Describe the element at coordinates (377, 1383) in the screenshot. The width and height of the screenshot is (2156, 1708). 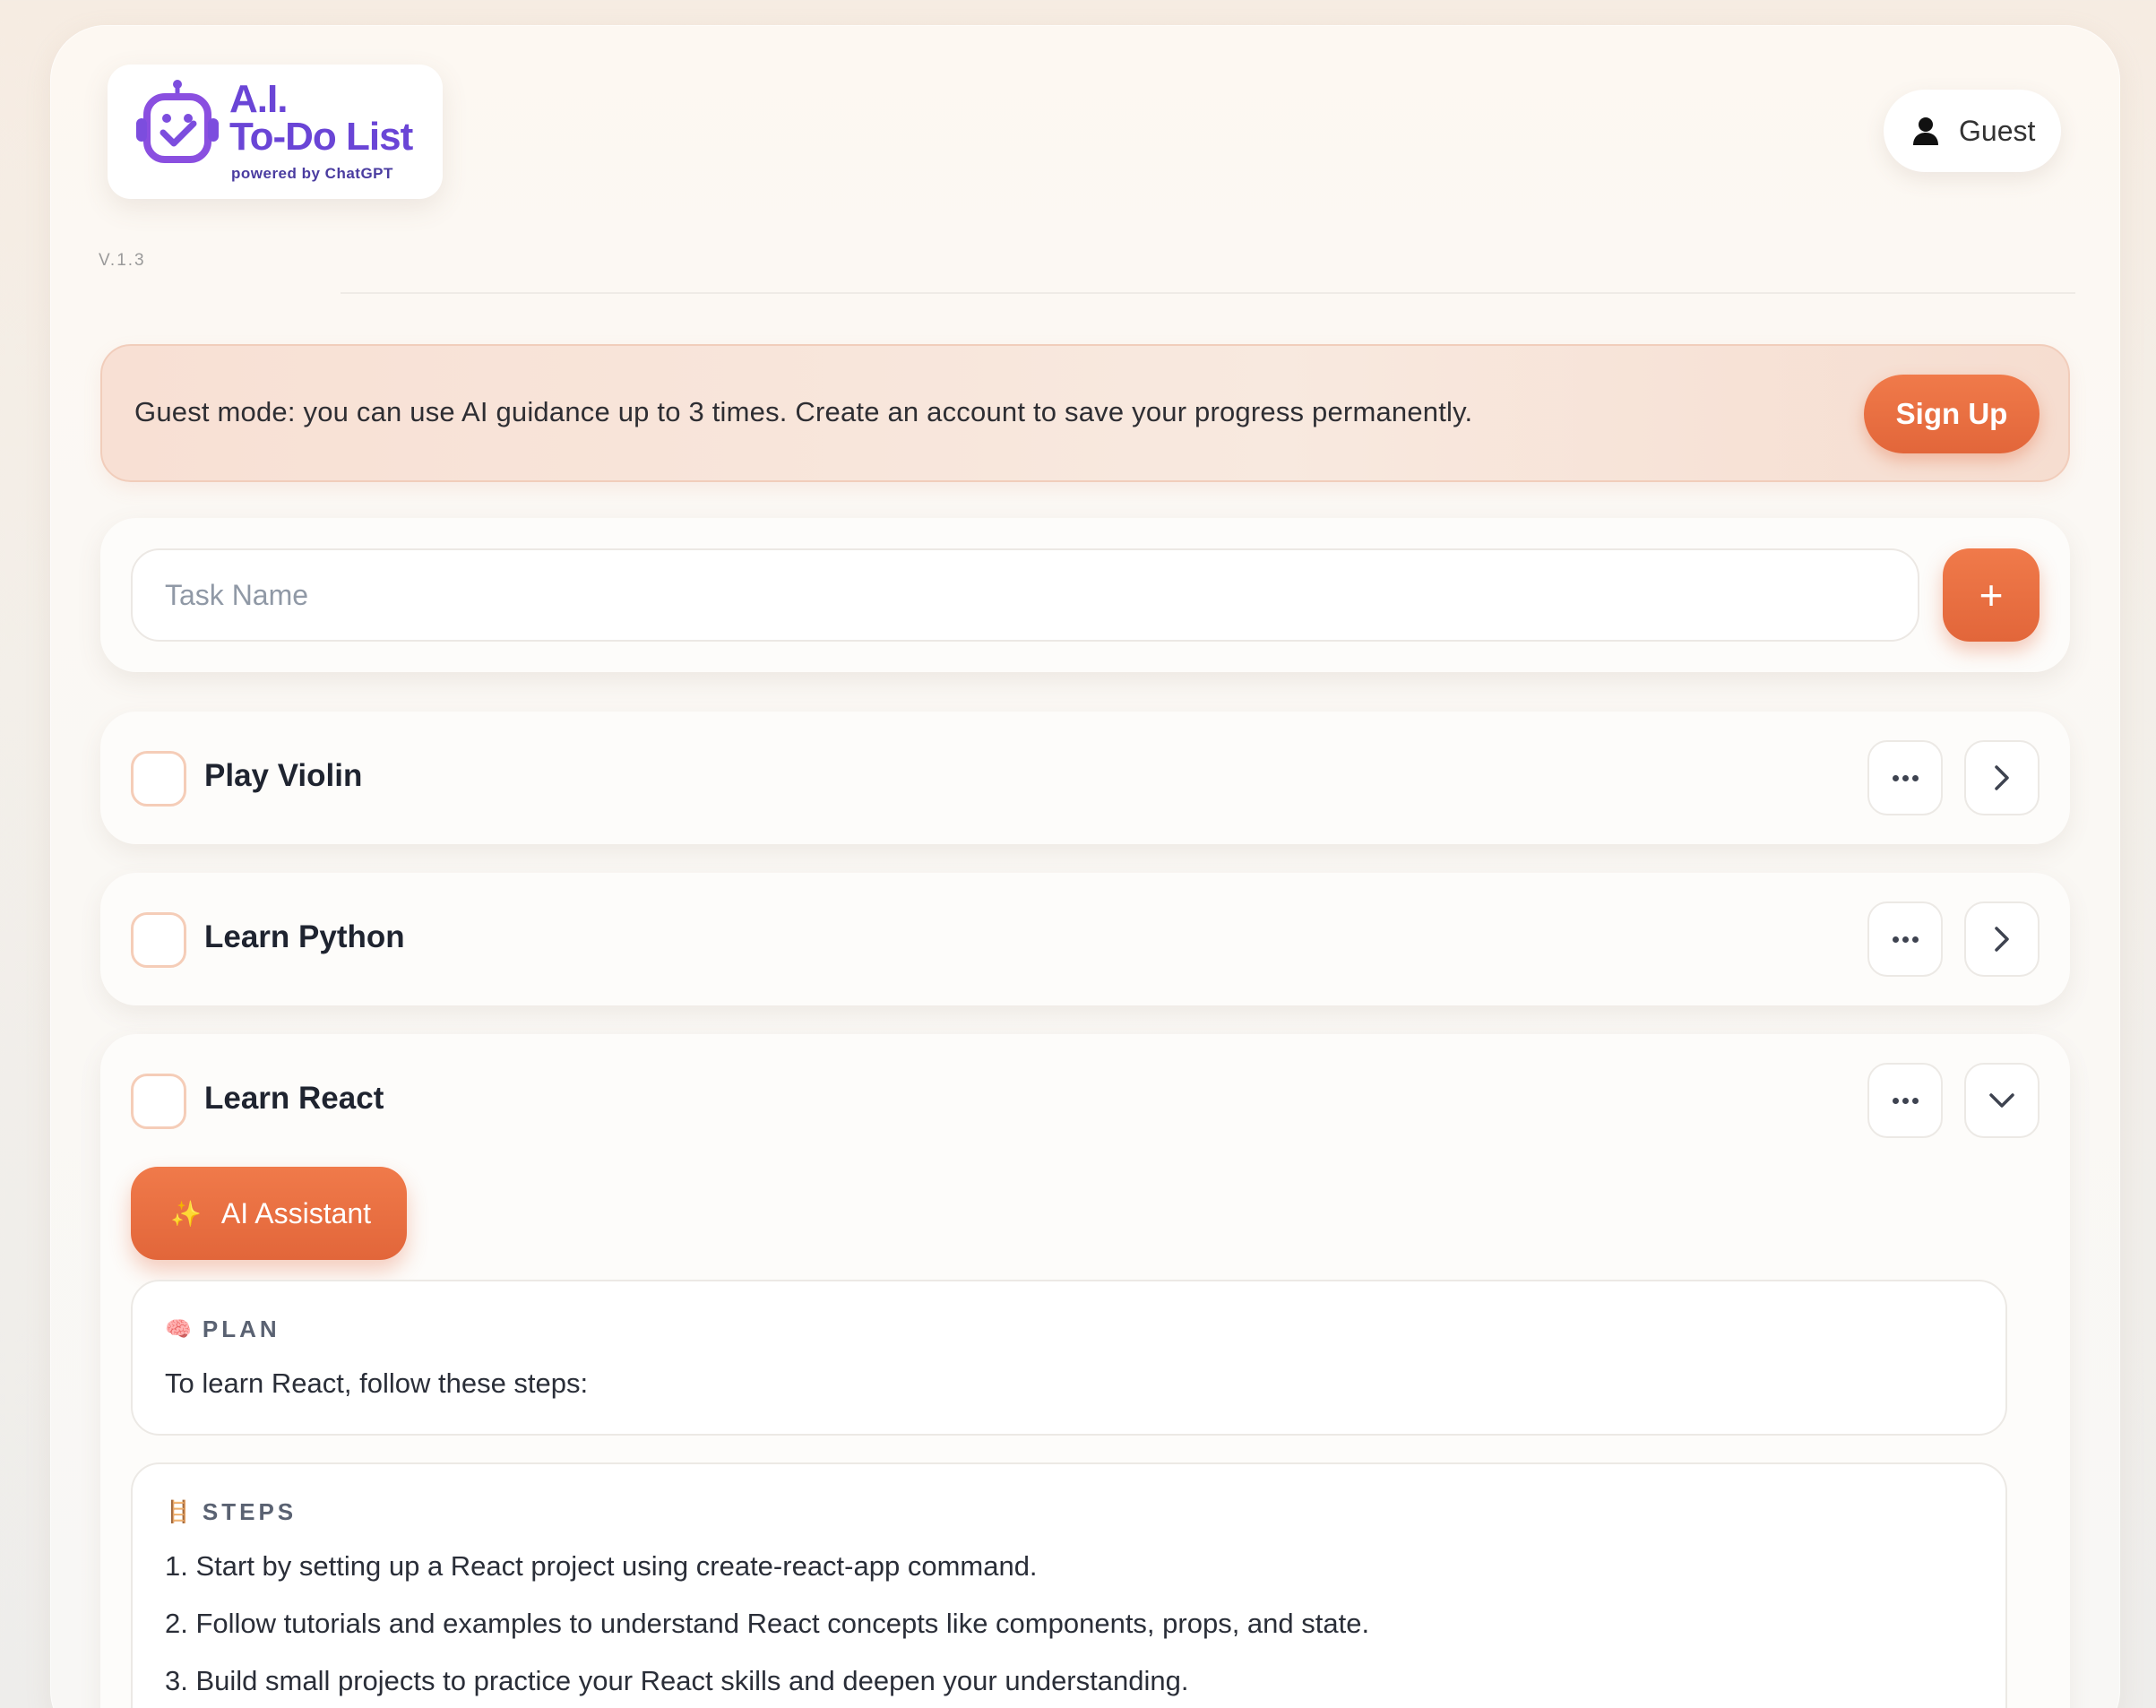
I see `plan-text: To learn React, follow these steps:` at that location.